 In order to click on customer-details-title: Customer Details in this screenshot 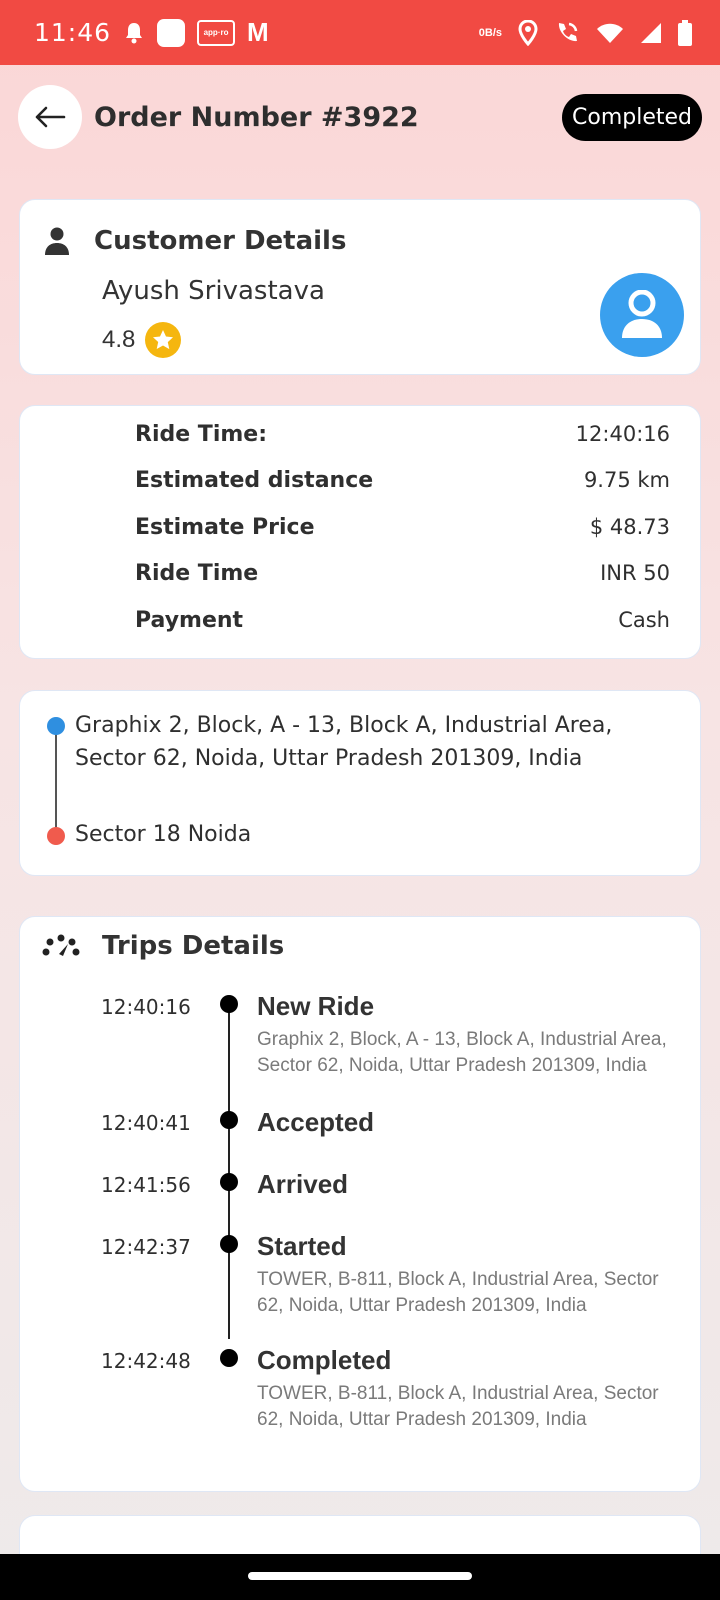, I will do `click(220, 241)`.